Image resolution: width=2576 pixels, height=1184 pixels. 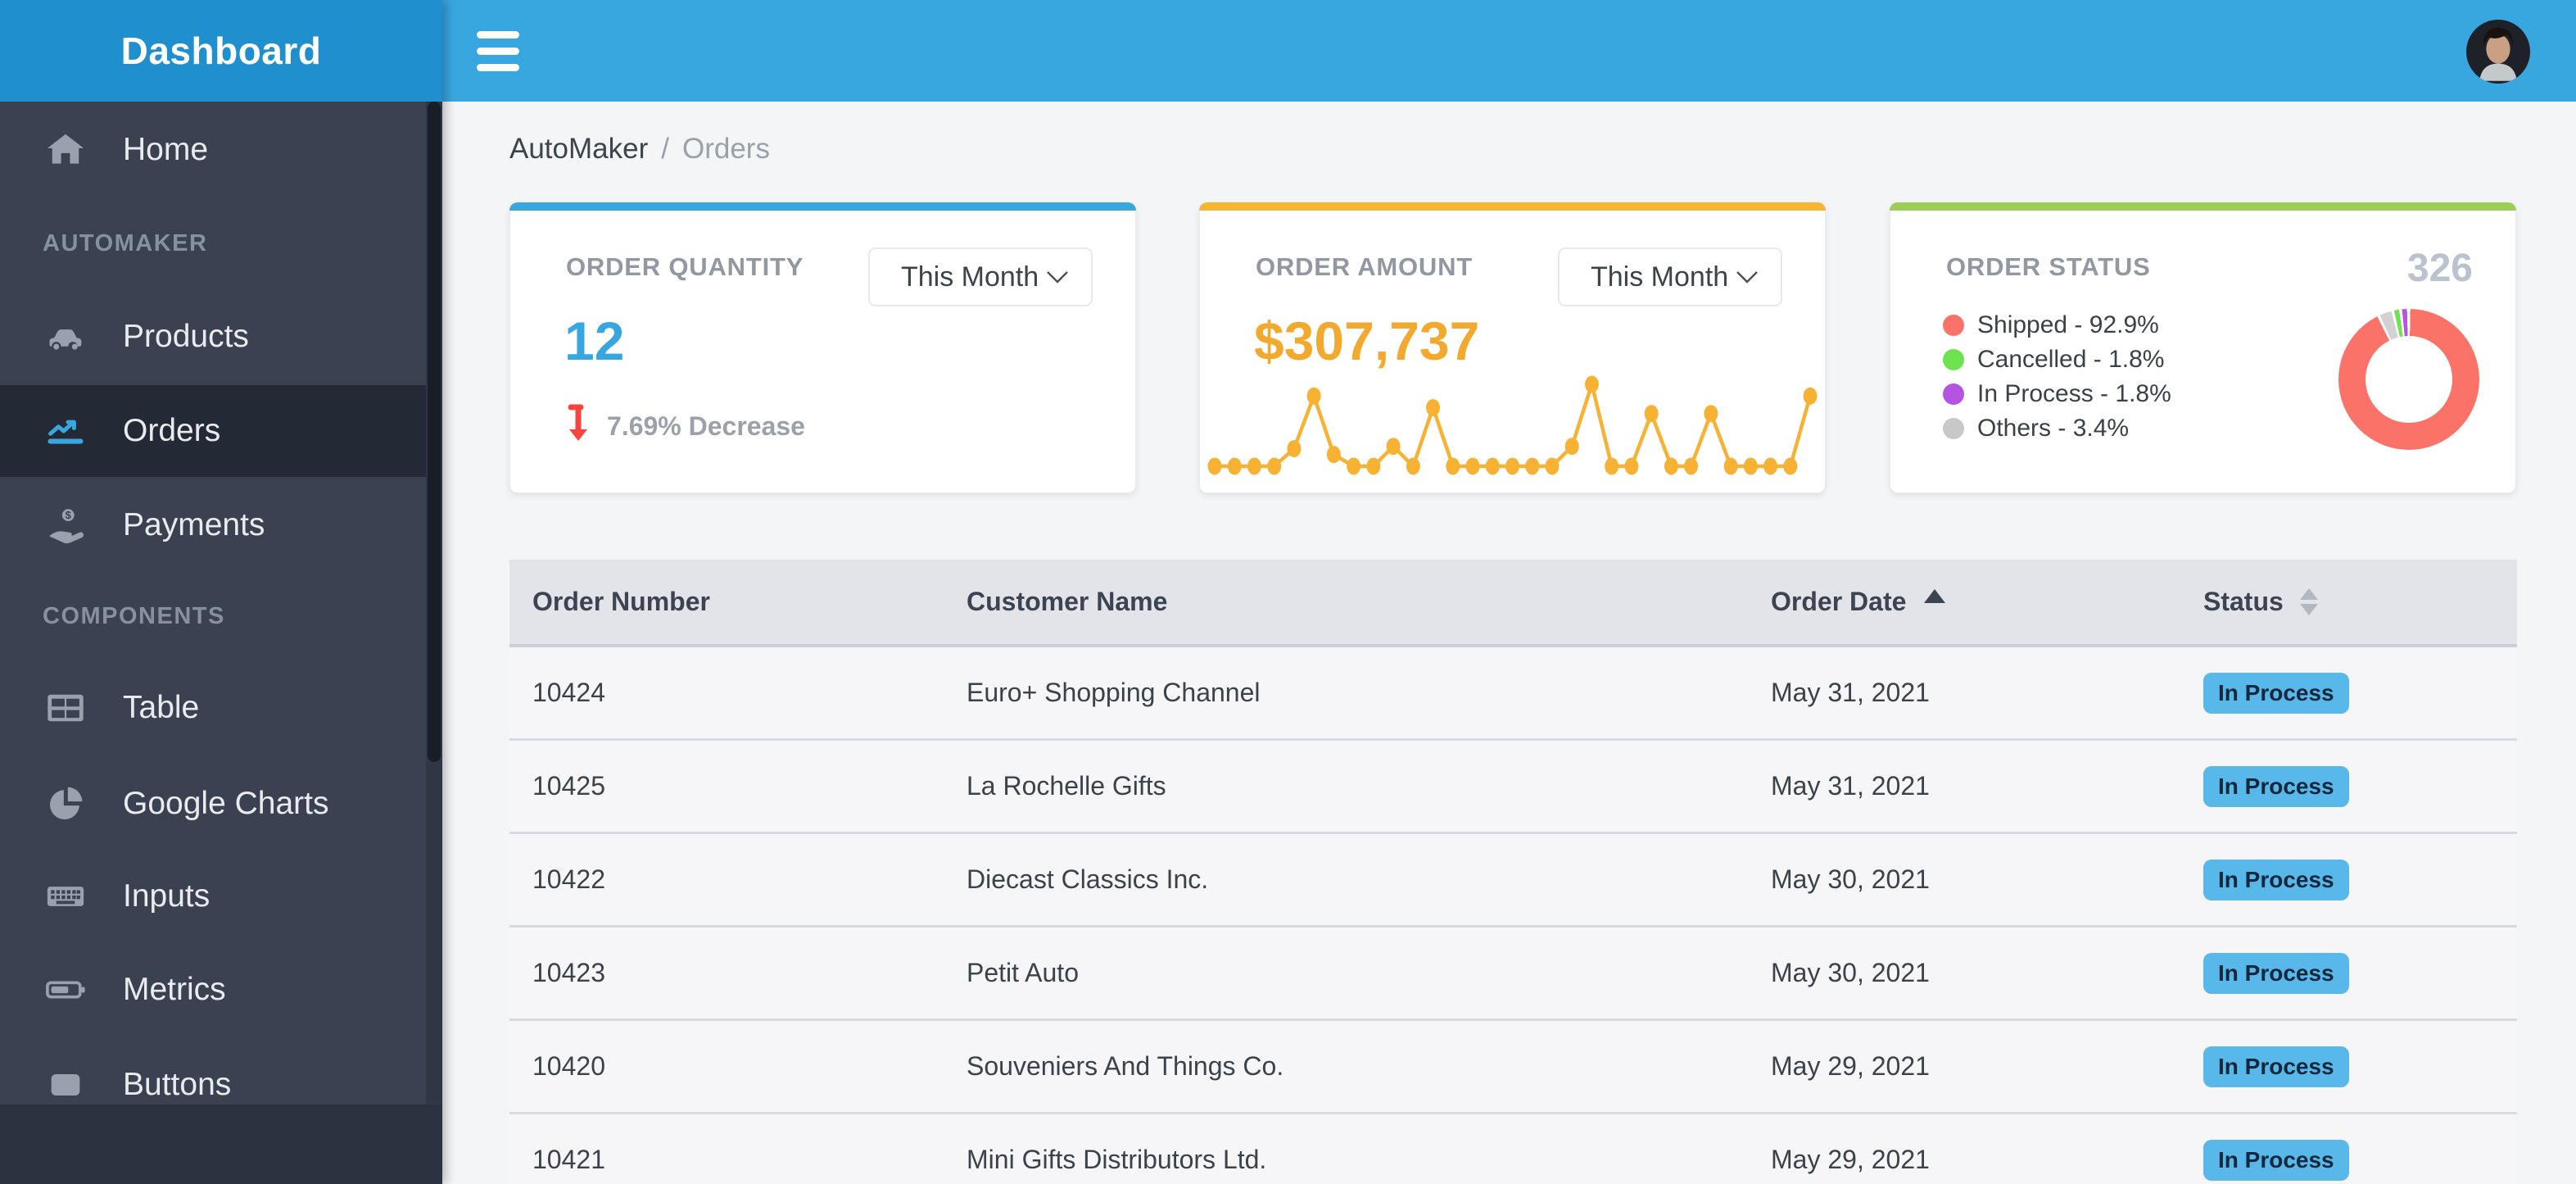 What do you see at coordinates (167, 896) in the screenshot?
I see `sidebar-item-label: Inputs` at bounding box center [167, 896].